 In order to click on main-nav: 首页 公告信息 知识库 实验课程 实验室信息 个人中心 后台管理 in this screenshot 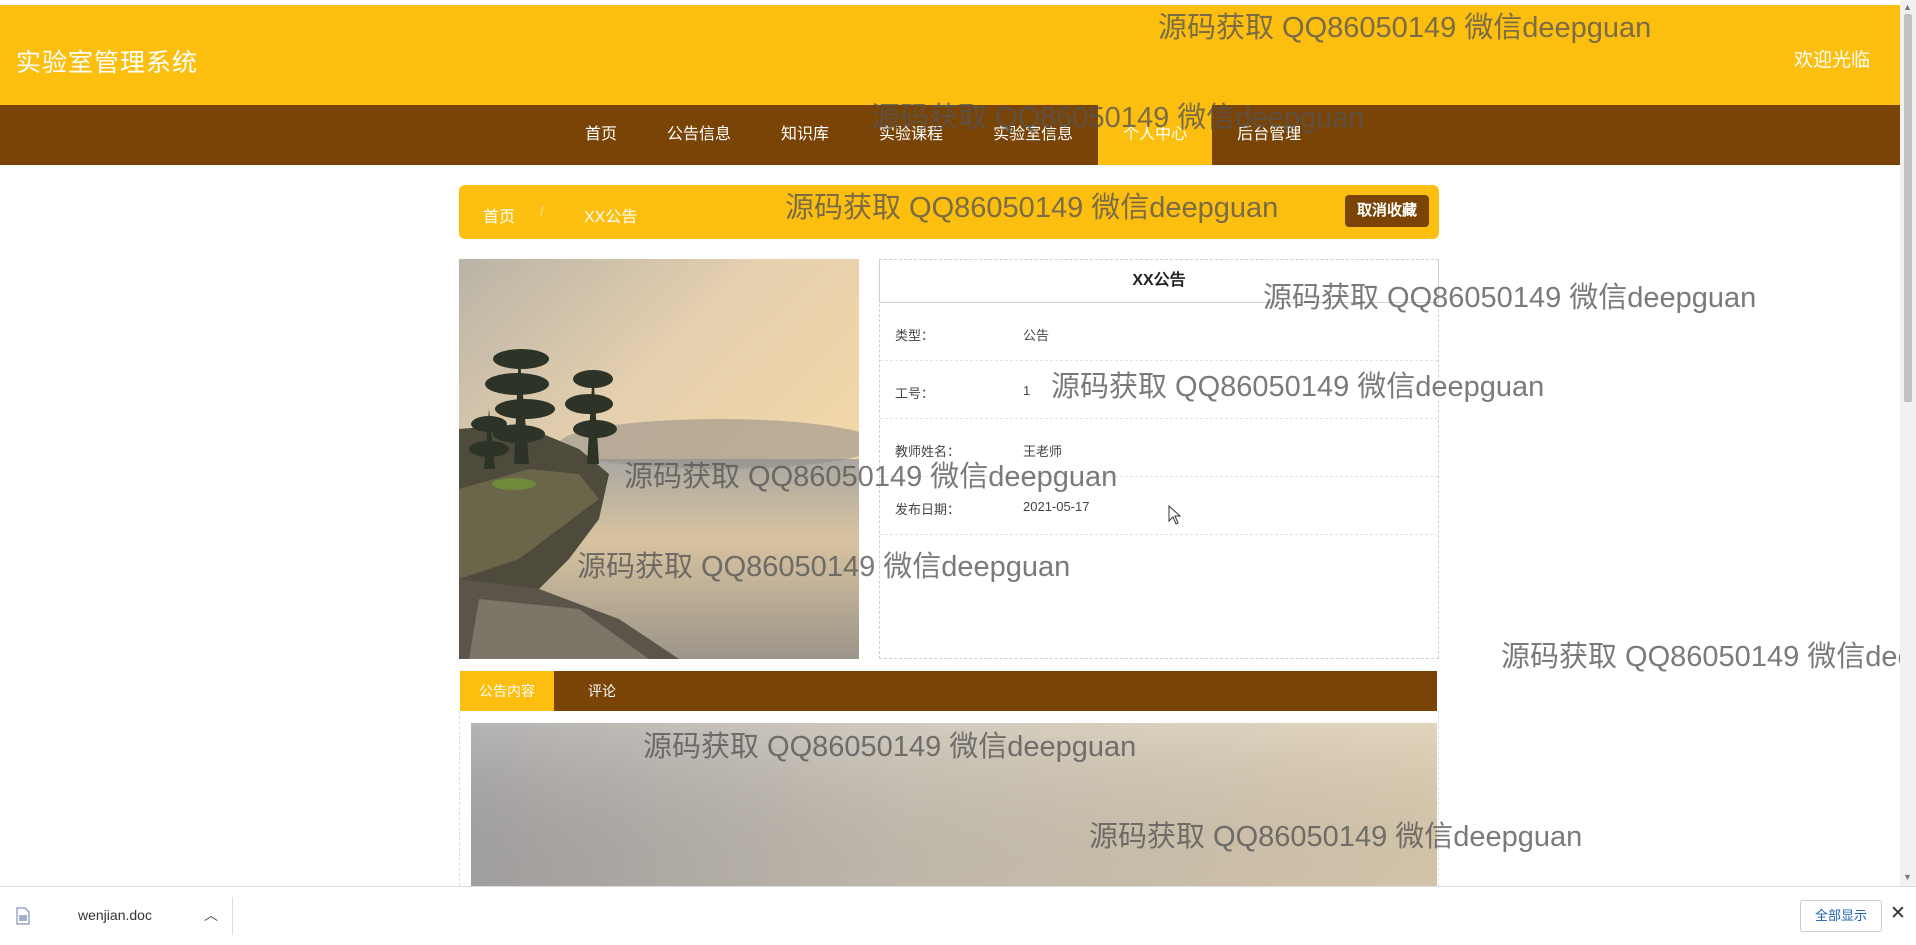, I will do `click(950, 135)`.